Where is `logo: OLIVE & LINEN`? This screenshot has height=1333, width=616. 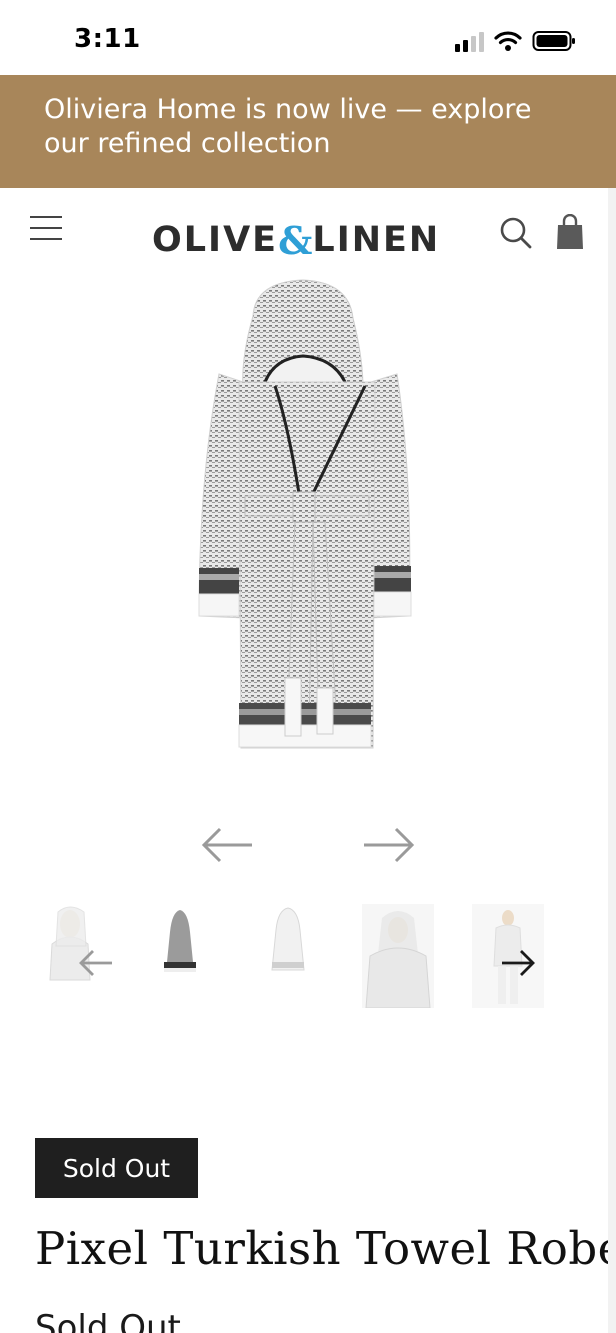
logo: OLIVE & LINEN is located at coordinates (296, 240).